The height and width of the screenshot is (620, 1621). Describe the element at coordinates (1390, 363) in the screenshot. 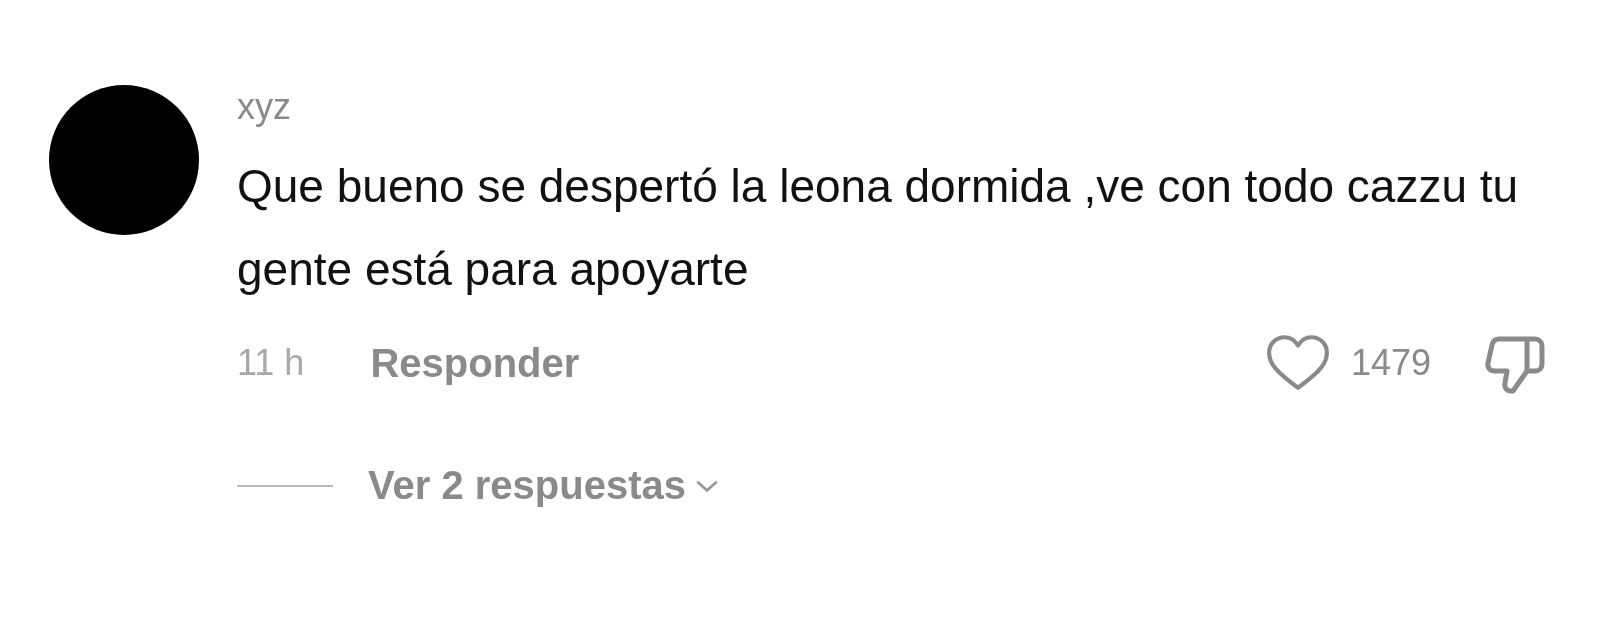

I see `like-count: 1479` at that location.